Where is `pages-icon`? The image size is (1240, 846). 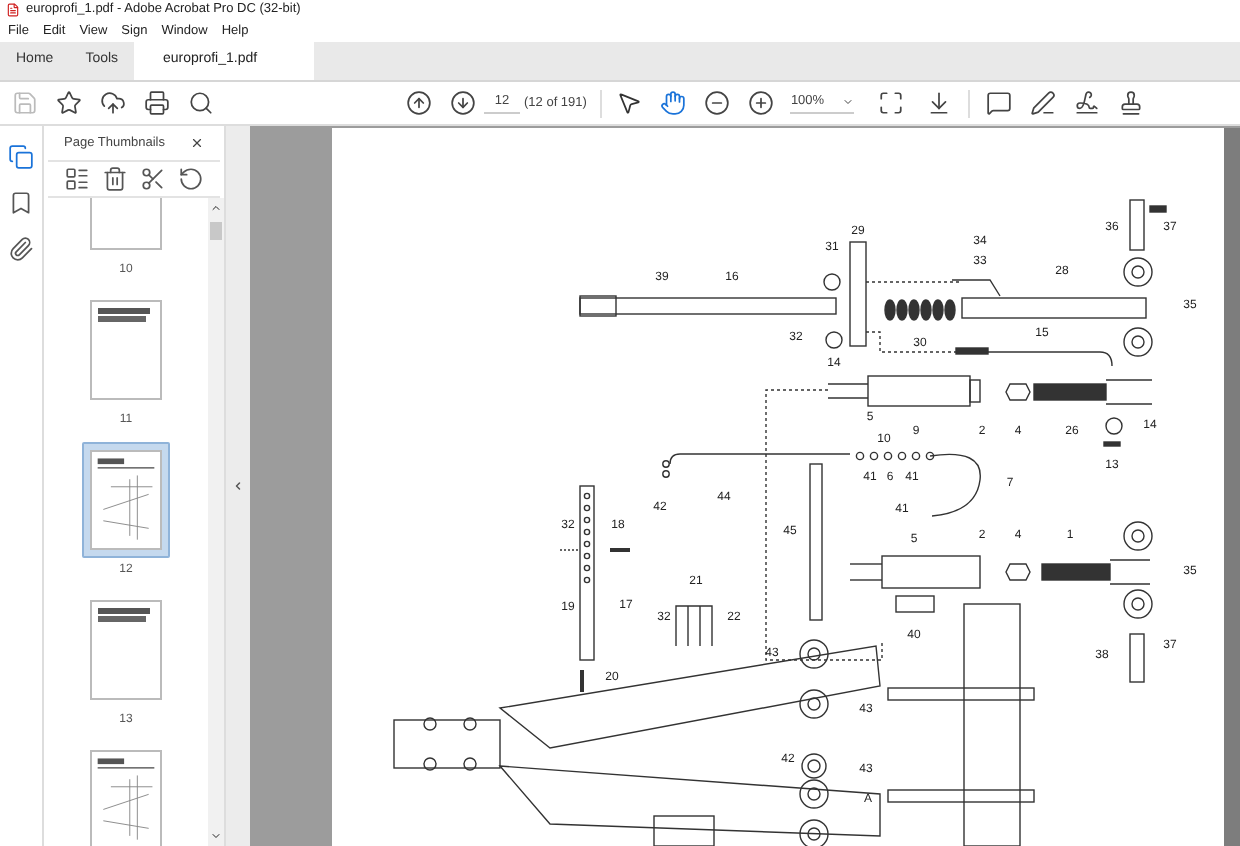 pages-icon is located at coordinates (21, 157).